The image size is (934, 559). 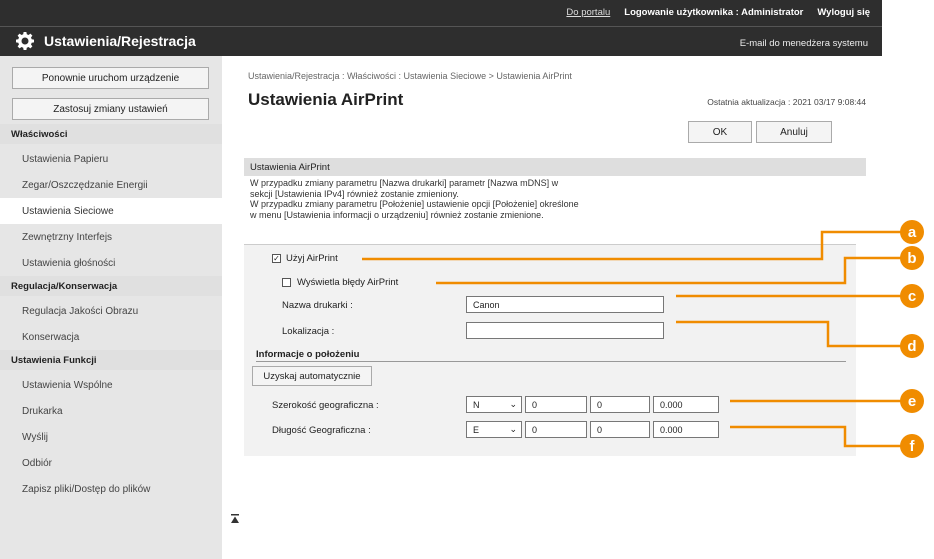 What do you see at coordinates (670, 270) in the screenshot?
I see `callout-line-b` at bounding box center [670, 270].